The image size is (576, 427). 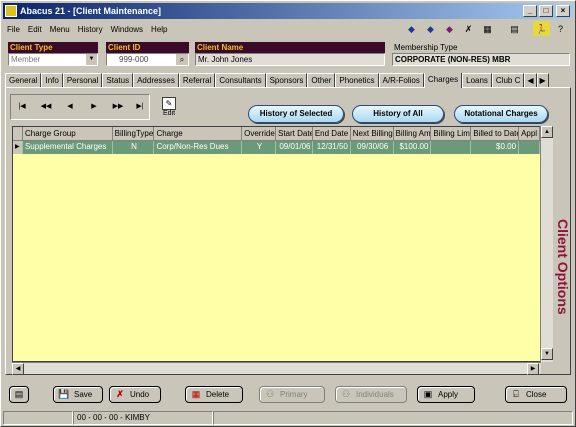 What do you see at coordinates (508, 80) in the screenshot?
I see `tab-club: Club C` at bounding box center [508, 80].